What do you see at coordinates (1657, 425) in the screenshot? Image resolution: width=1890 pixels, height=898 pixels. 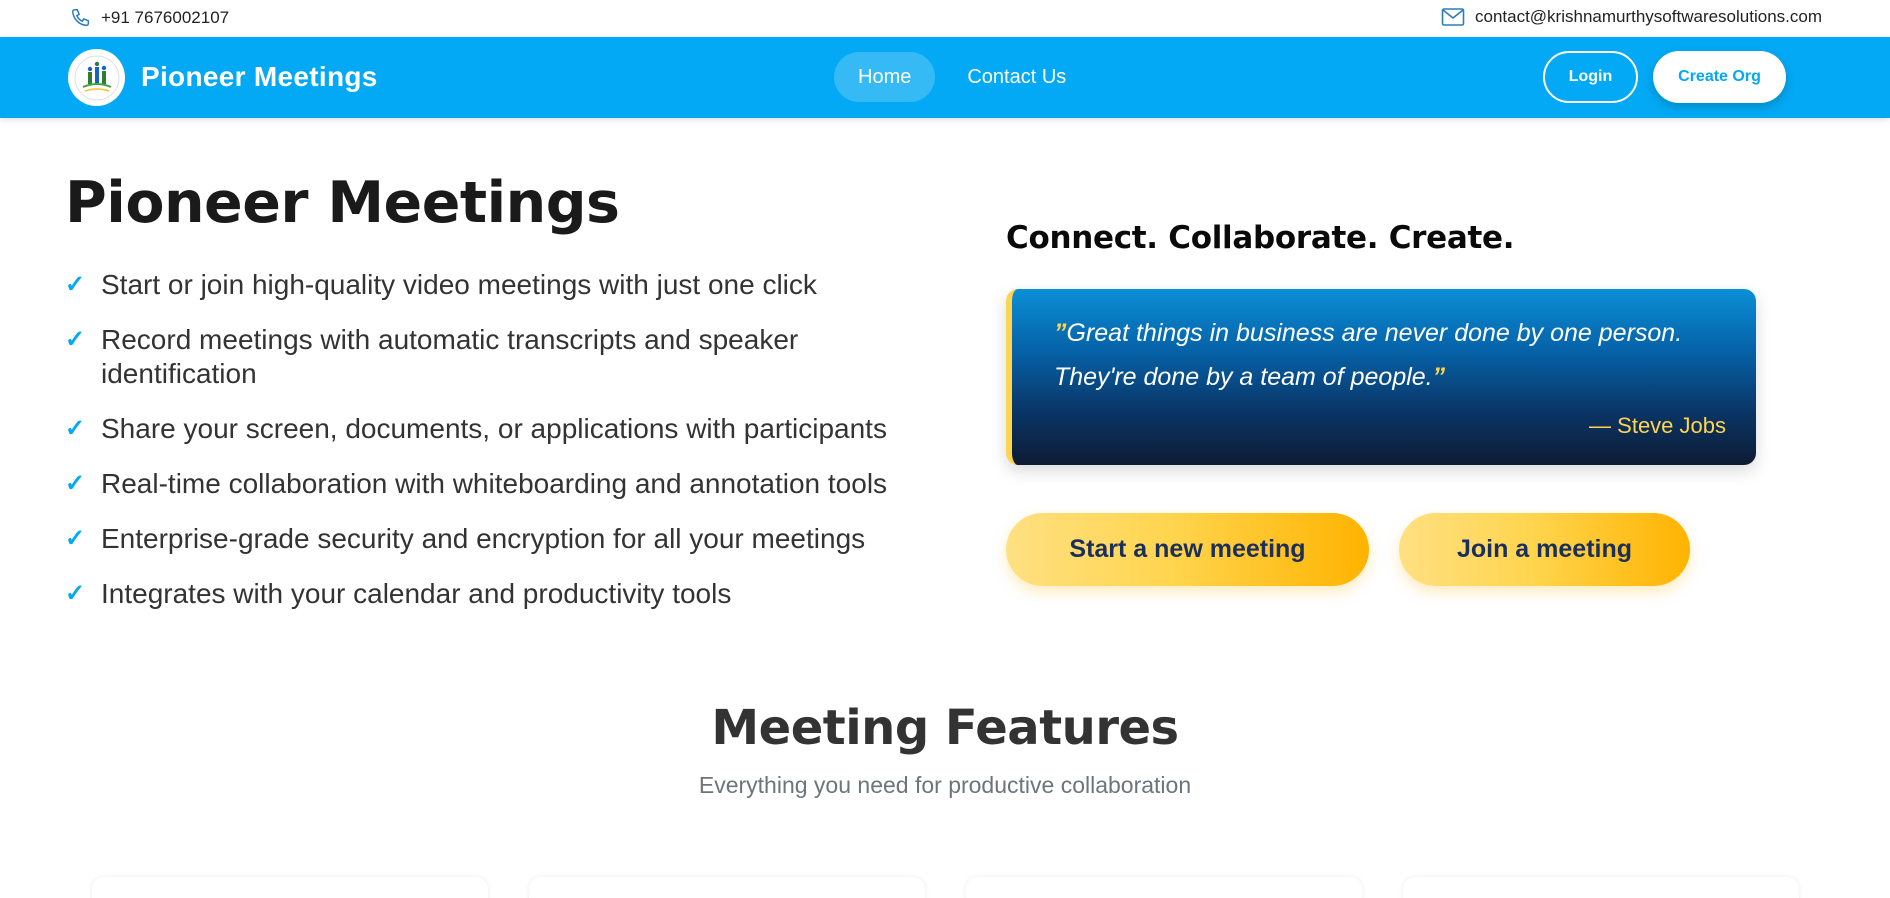 I see `quote-author: — Steve Jobs` at bounding box center [1657, 425].